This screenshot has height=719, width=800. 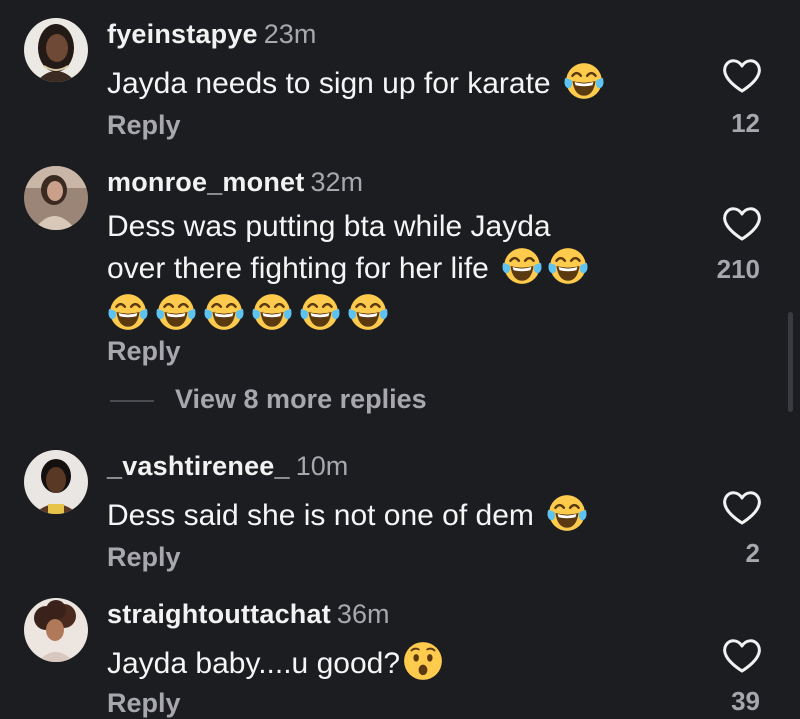 I want to click on comment-header: straightouttachat 36m, so click(x=248, y=614).